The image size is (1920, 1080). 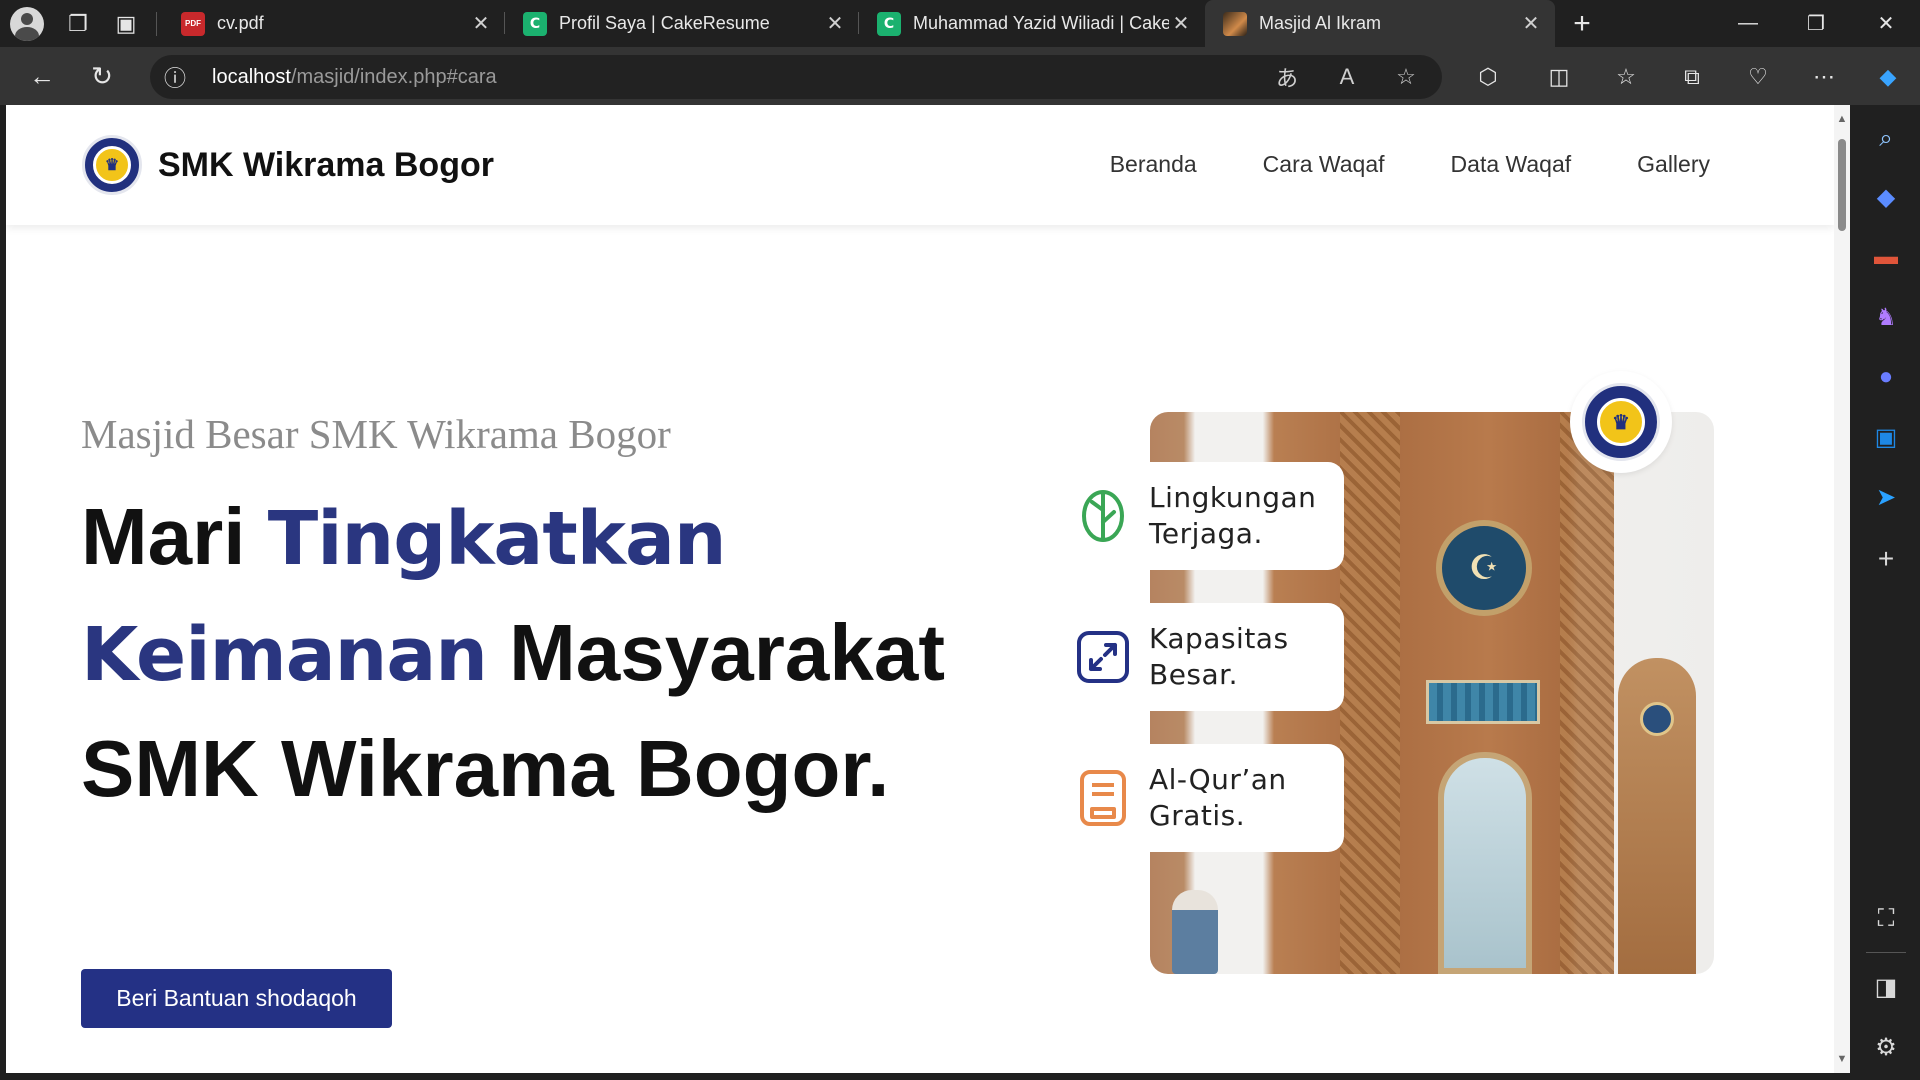 What do you see at coordinates (1886, 257) in the screenshot?
I see `tools-briefcase-icon: ▬` at bounding box center [1886, 257].